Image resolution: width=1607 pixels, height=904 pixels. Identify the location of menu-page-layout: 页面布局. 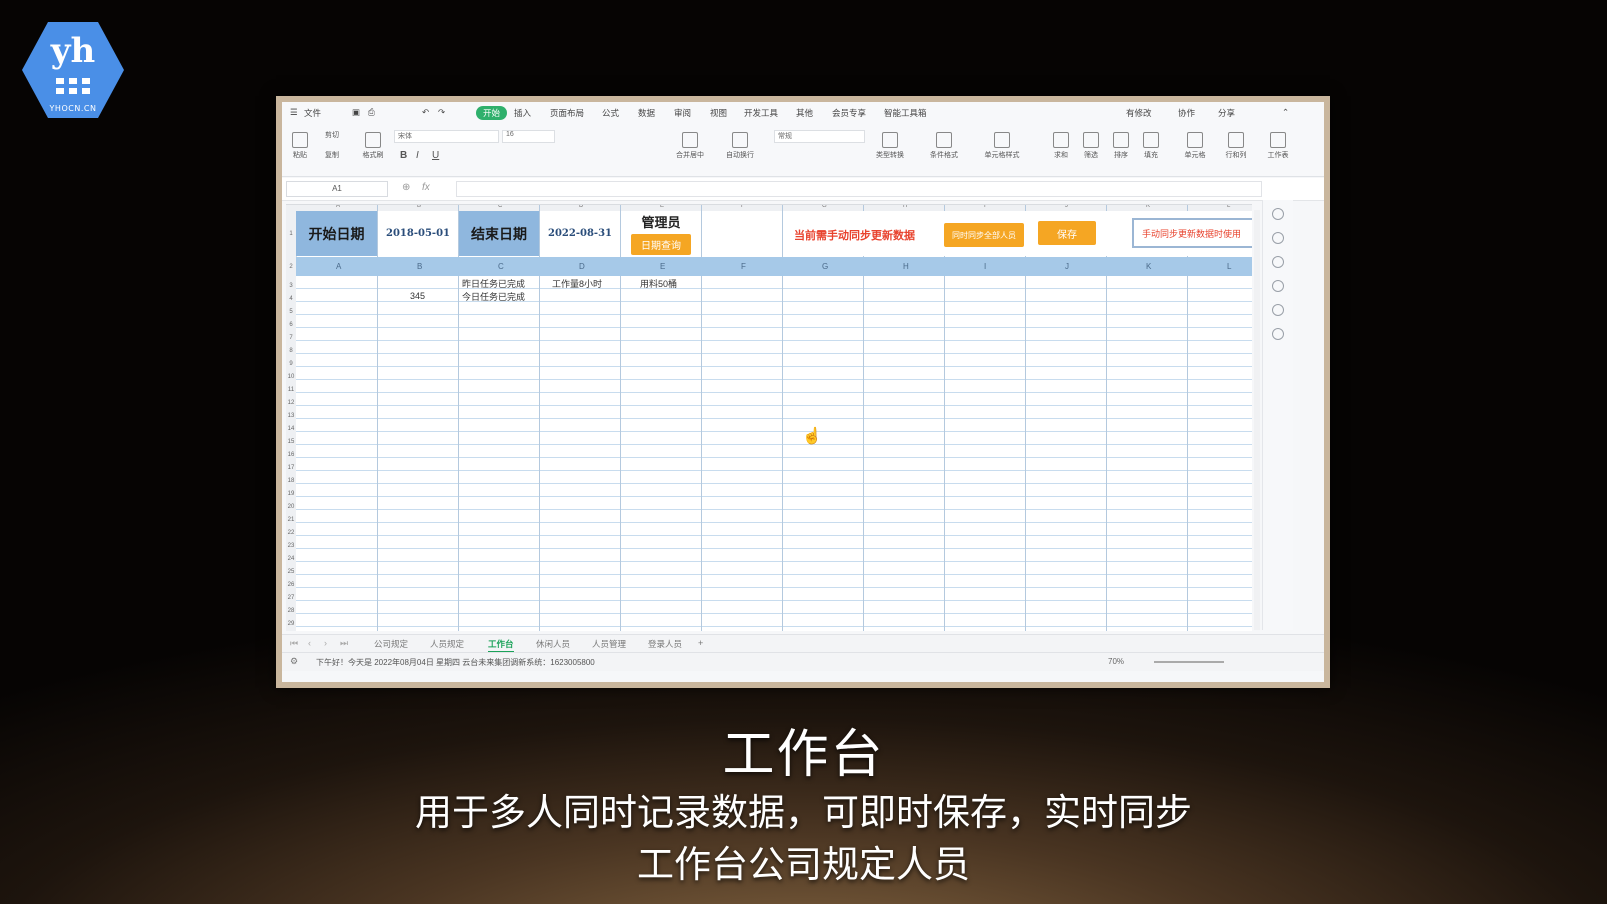
(567, 113).